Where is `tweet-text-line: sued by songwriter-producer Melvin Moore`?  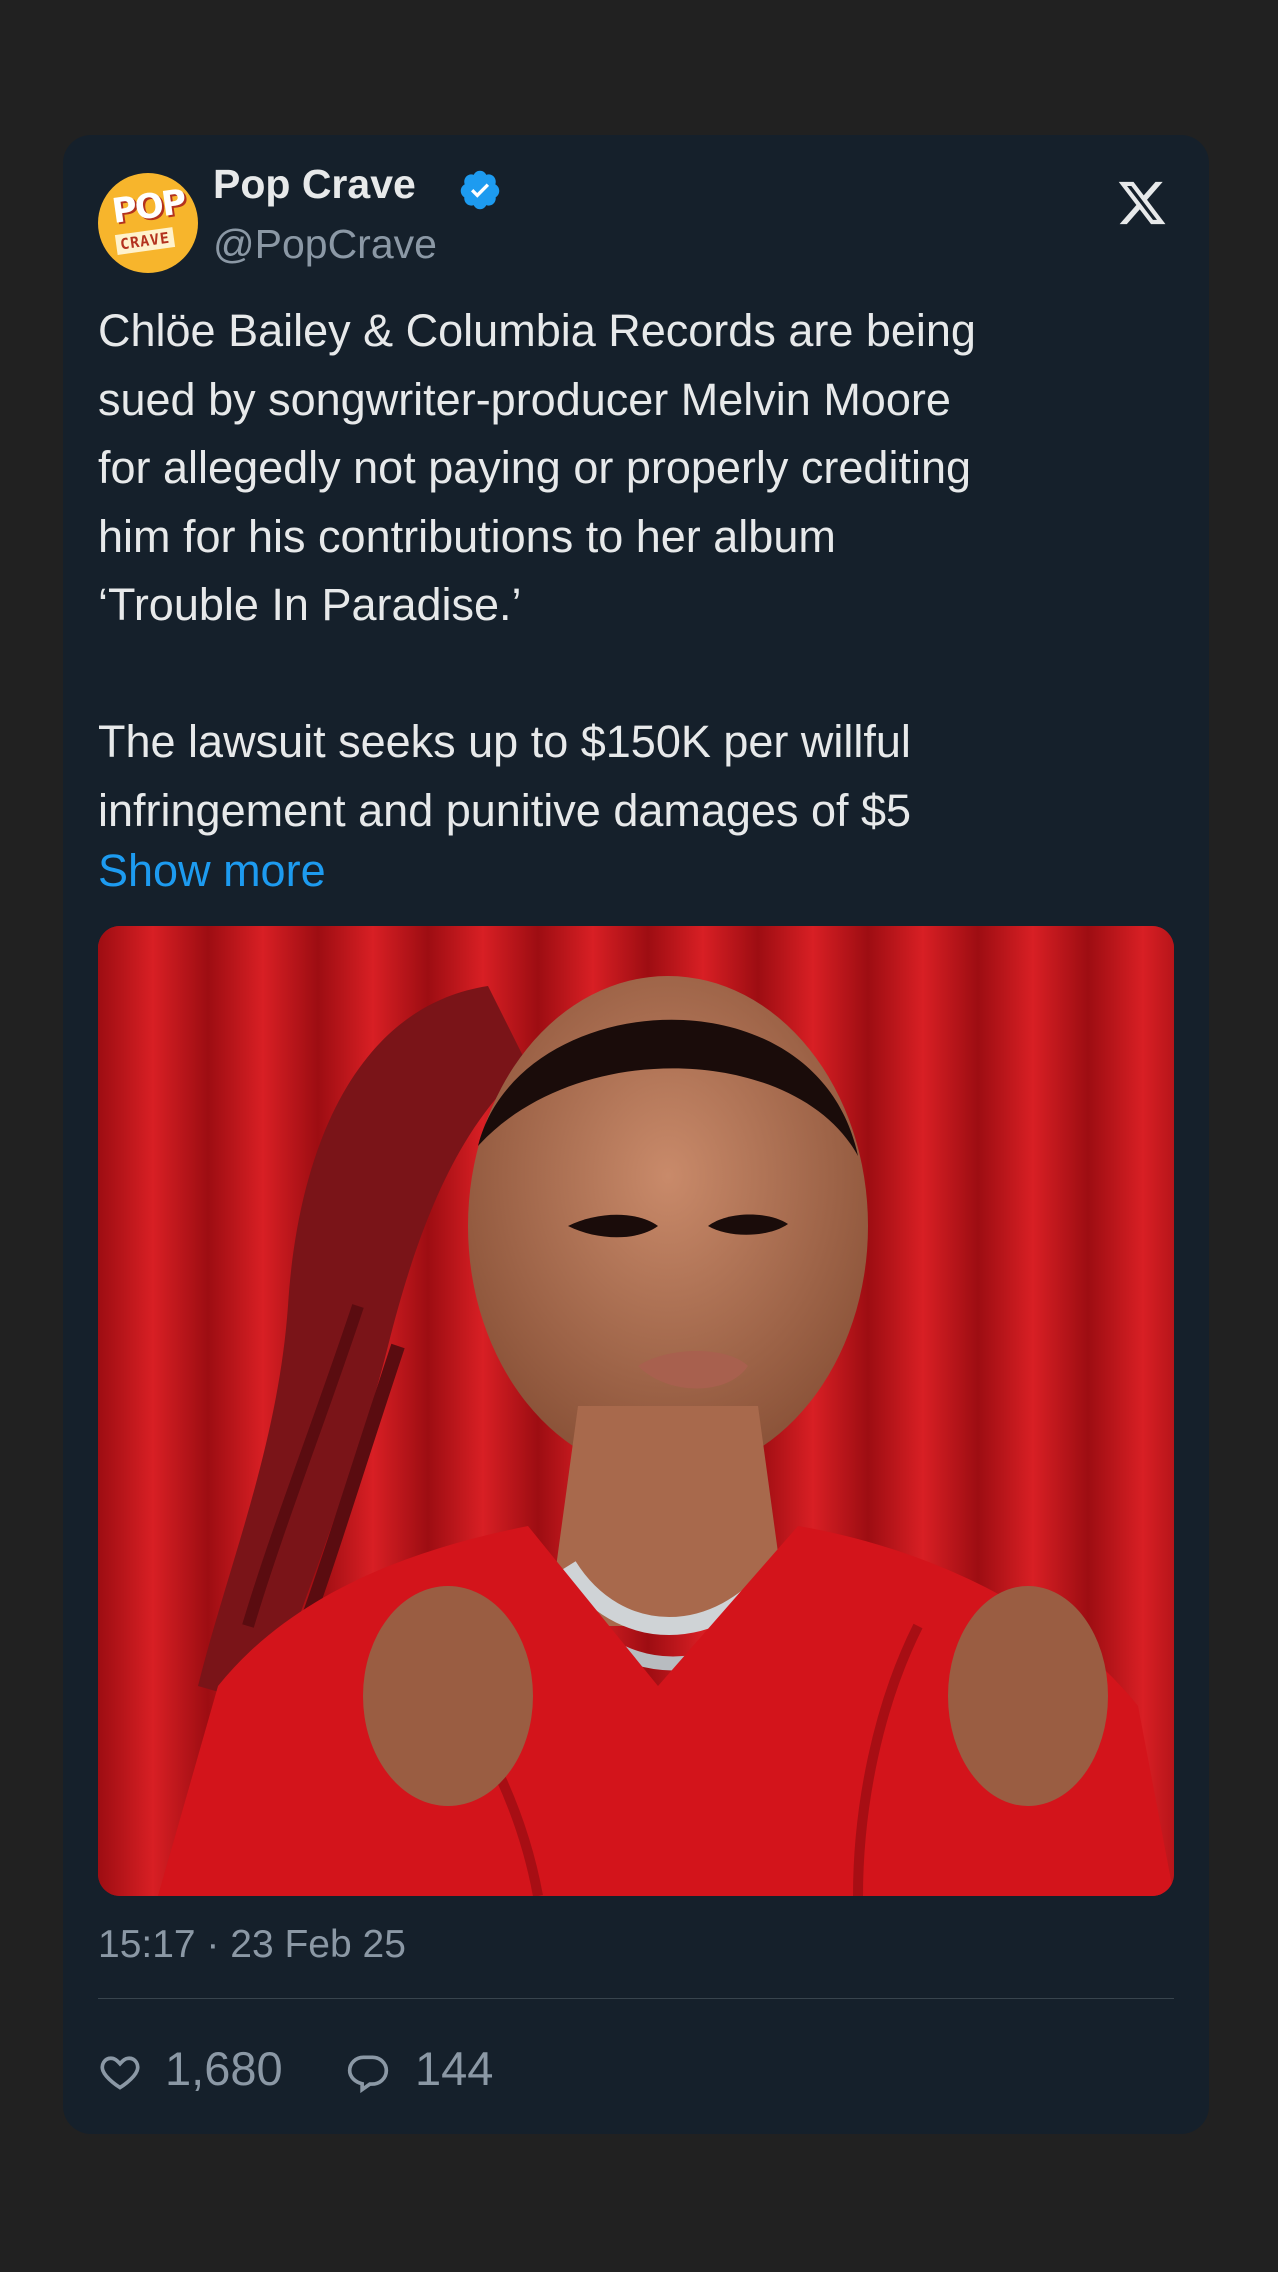 tweet-text-line: sued by songwriter-producer Melvin Moore is located at coordinates (524, 399).